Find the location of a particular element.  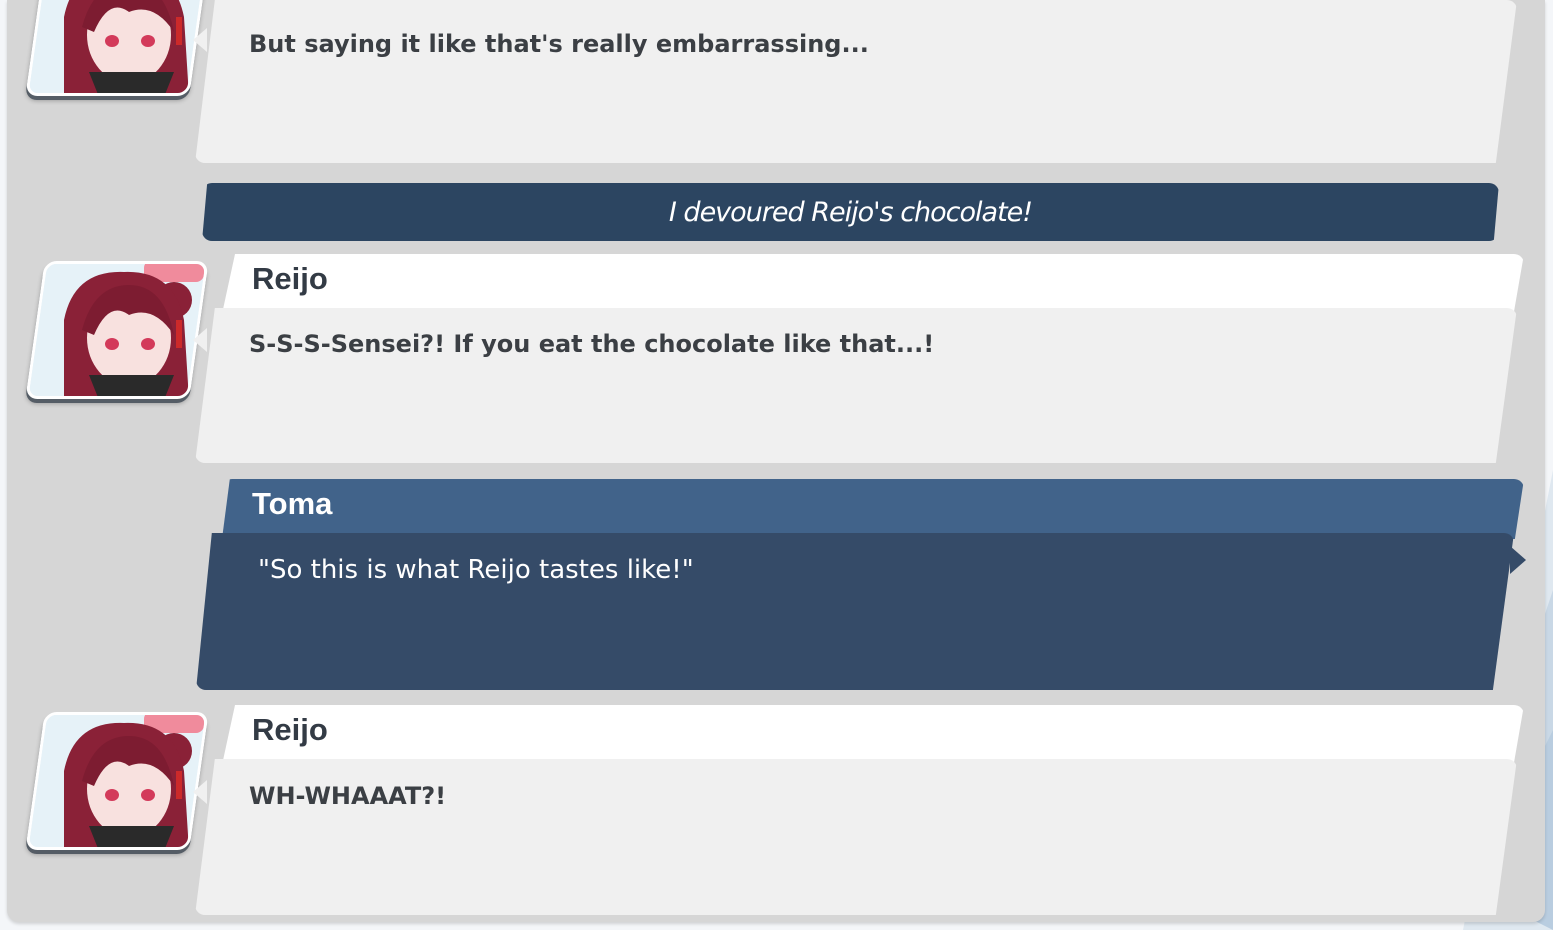

player-message-text: "So this is what Reijo tastes like!" is located at coordinates (476, 570).